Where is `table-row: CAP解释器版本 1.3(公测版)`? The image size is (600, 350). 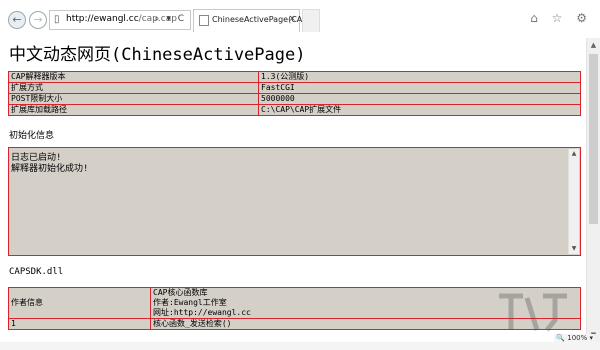
table-row: CAP解释器版本 1.3(公测版) is located at coordinates (294, 77).